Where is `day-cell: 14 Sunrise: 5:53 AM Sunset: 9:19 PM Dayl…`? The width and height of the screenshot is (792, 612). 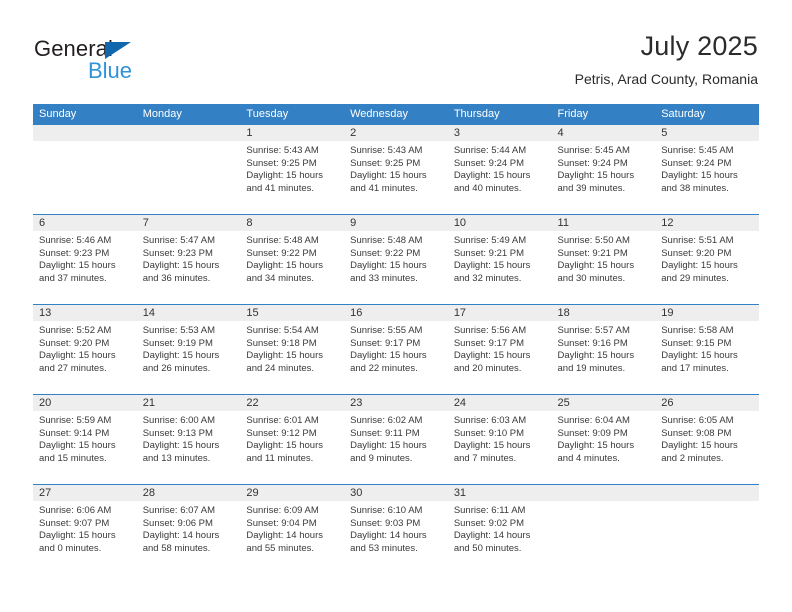
day-cell: 14 Sunrise: 5:53 AM Sunset: 9:19 PM Dayl… is located at coordinates (188, 349).